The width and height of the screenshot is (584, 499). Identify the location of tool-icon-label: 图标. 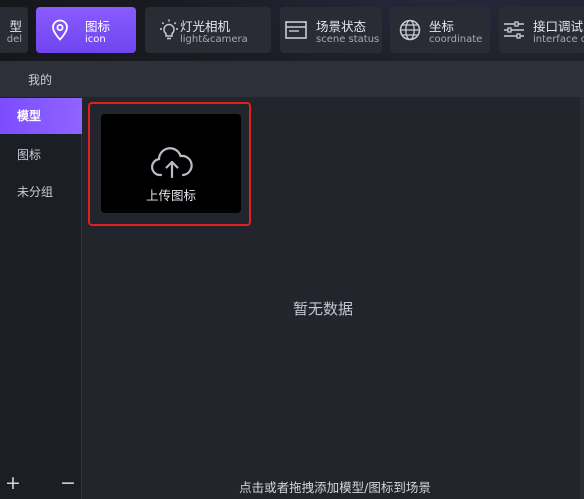
(98, 26).